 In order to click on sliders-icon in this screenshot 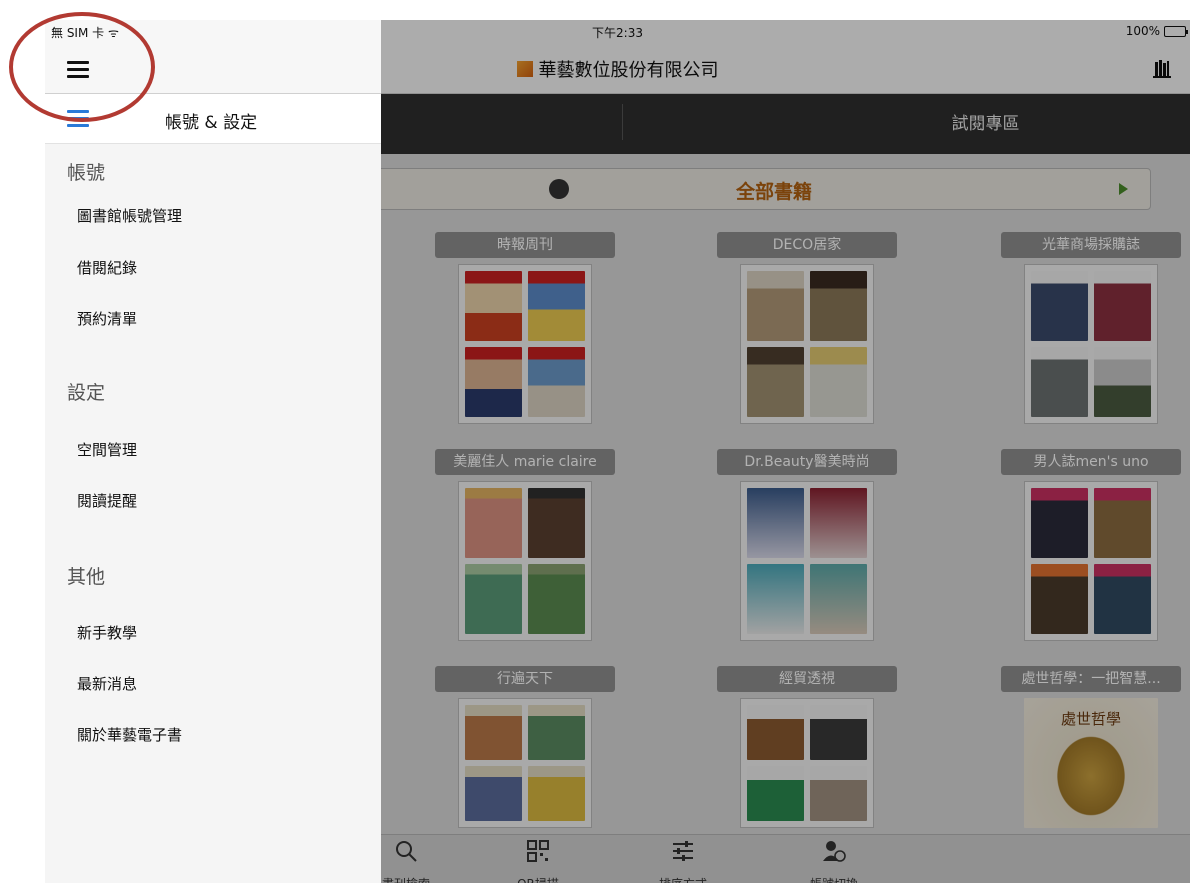, I will do `click(683, 851)`.